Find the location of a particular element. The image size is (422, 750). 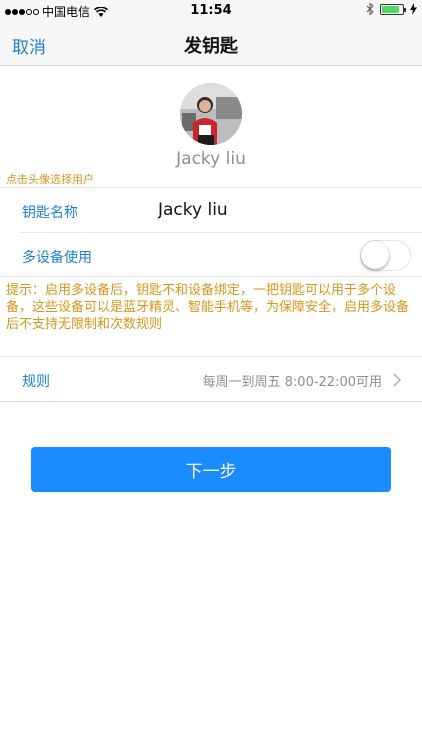

status-bar: 中国电信 11:54 is located at coordinates (211, 11).